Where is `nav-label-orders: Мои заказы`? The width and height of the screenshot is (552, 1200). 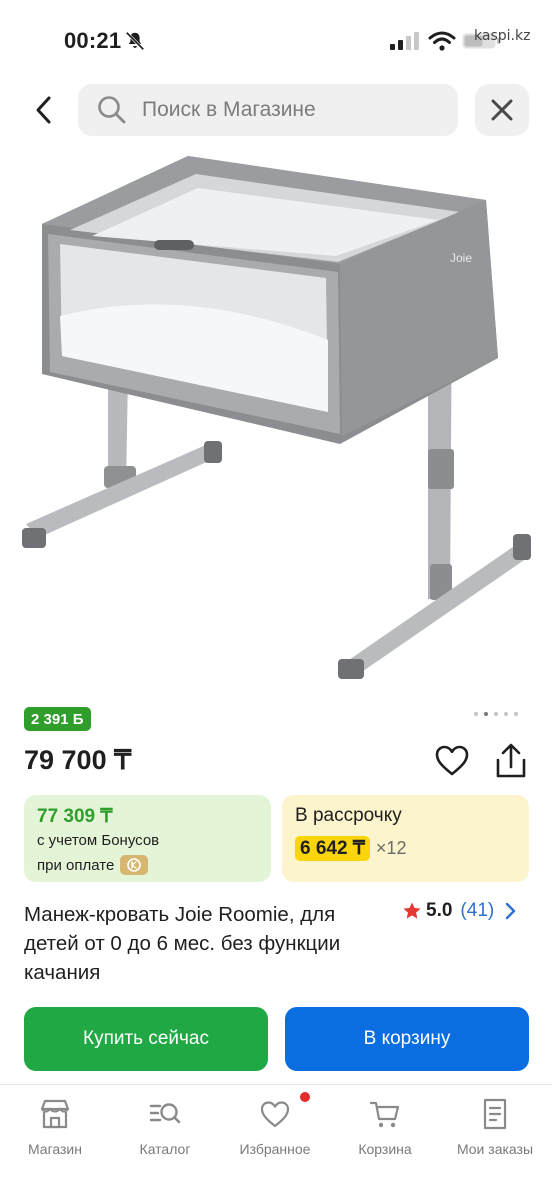 nav-label-orders: Мои заказы is located at coordinates (495, 1149).